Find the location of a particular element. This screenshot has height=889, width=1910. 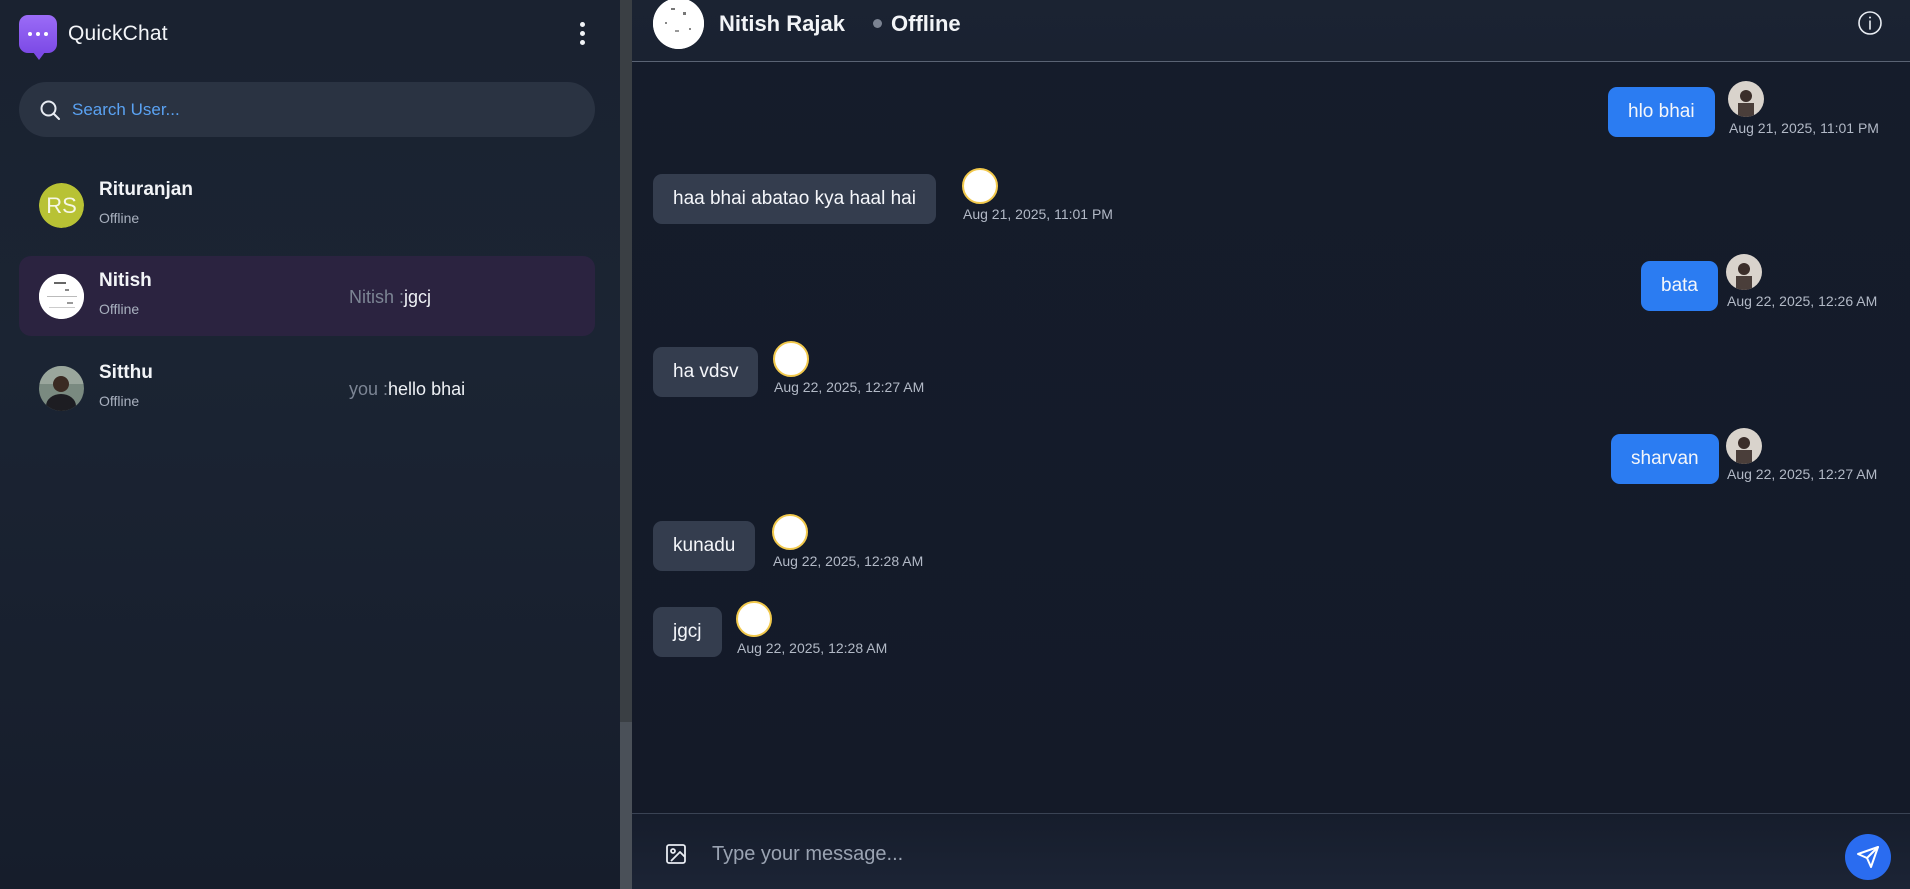

last-message-sender: you : is located at coordinates (369, 389).